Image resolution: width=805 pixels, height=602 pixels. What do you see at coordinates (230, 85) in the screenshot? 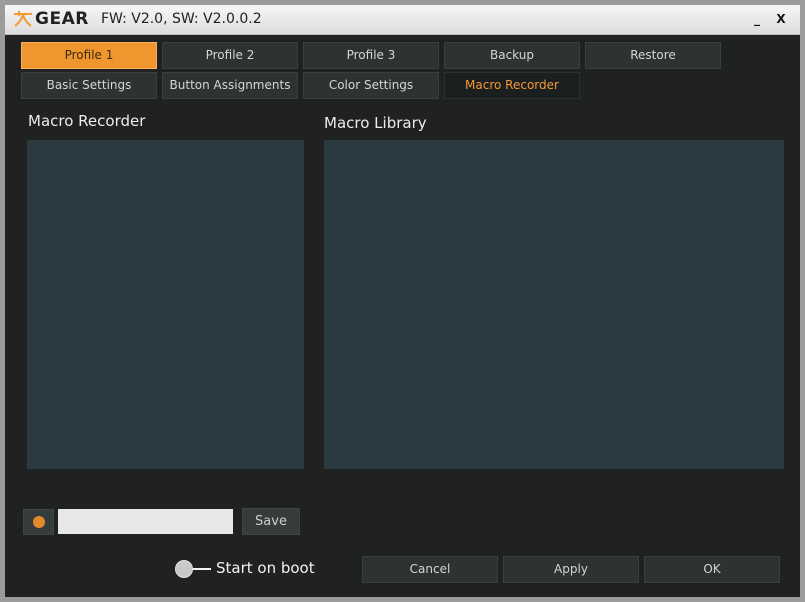
I see `tab-button-assignments: Button Assignments` at bounding box center [230, 85].